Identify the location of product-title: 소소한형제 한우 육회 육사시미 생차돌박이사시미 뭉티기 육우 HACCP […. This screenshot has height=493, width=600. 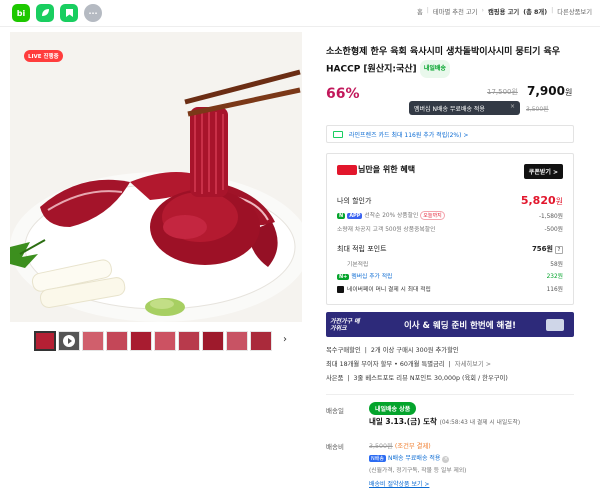
(451, 61).